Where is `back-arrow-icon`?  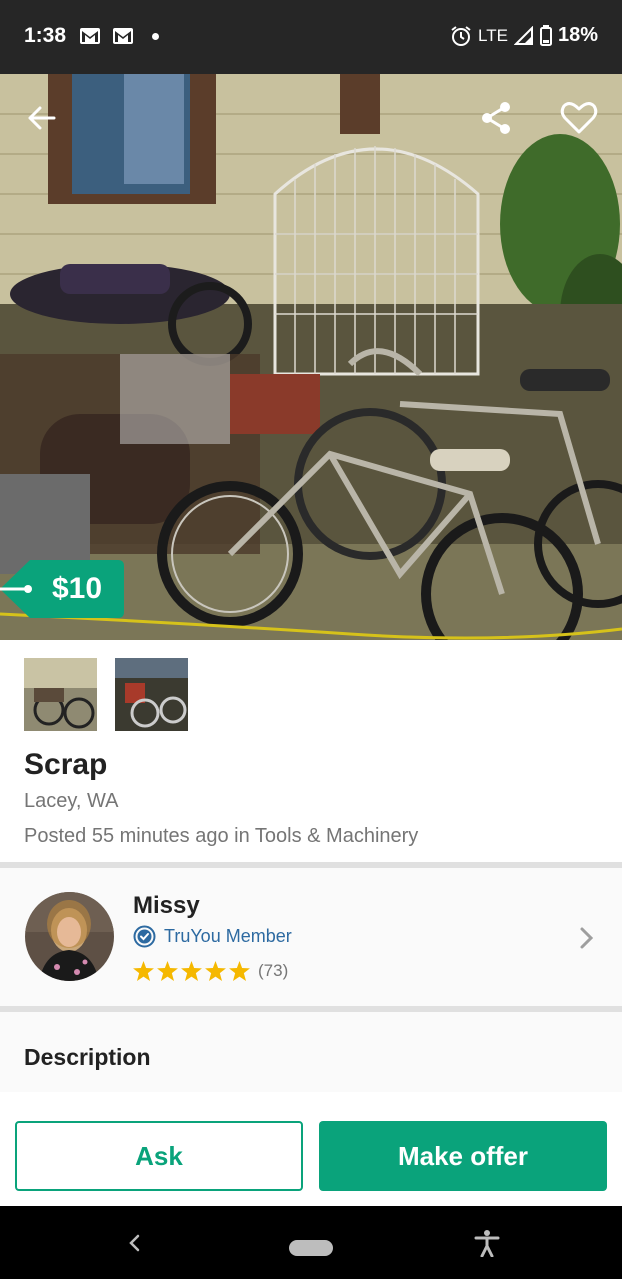 back-arrow-icon is located at coordinates (42, 118).